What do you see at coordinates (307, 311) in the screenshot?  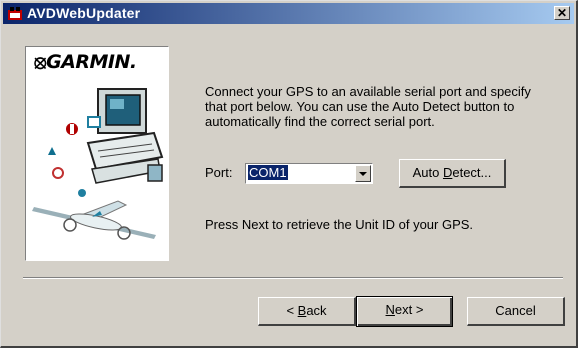 I see `back-button: < Back` at bounding box center [307, 311].